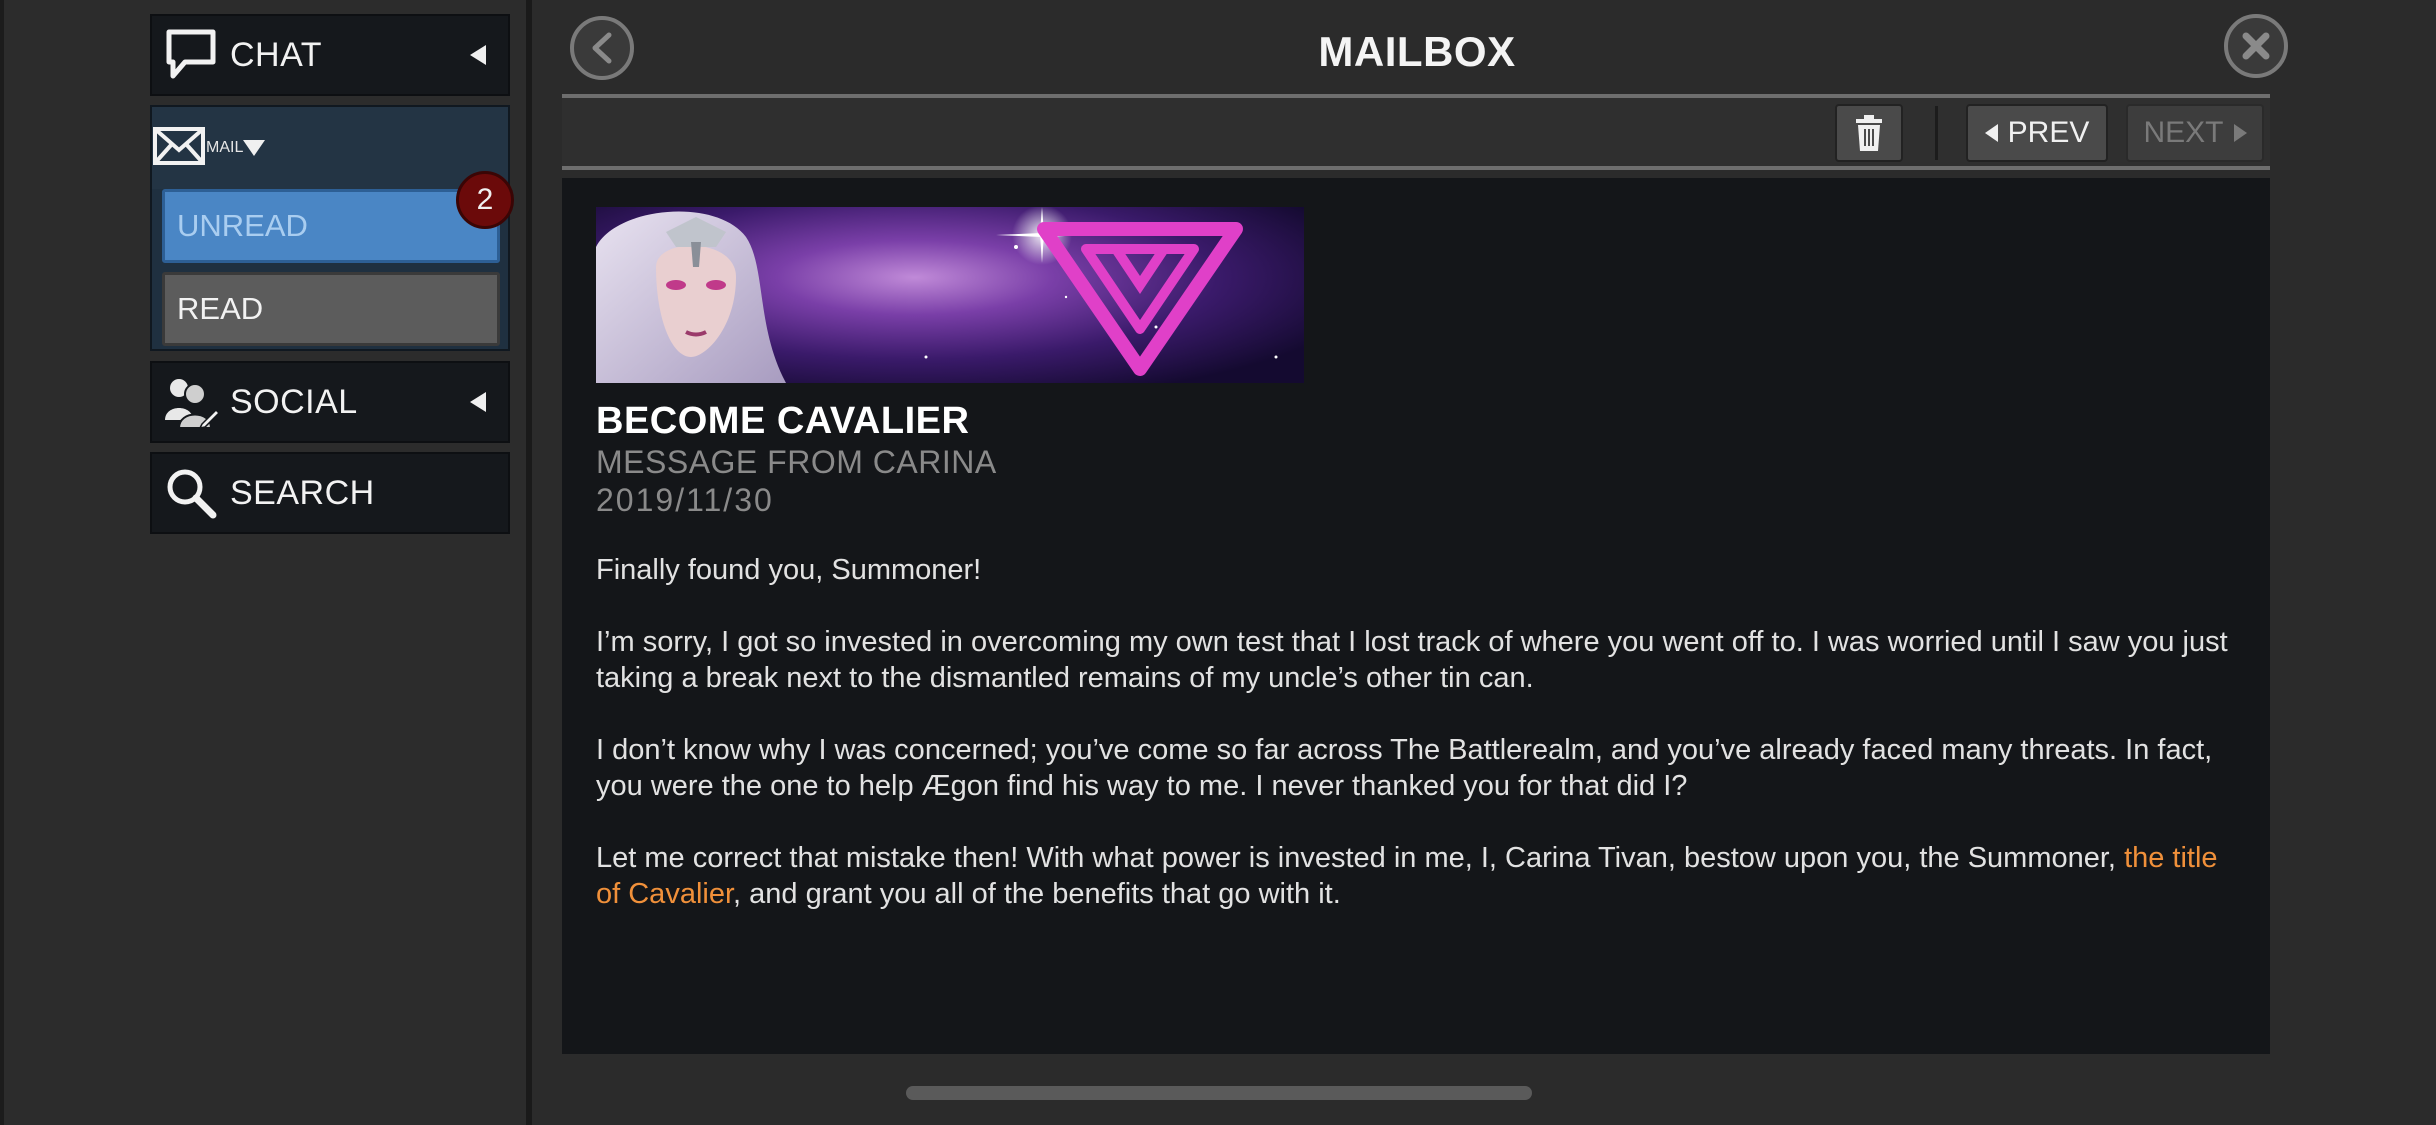 The width and height of the screenshot is (2436, 1125). Describe the element at coordinates (242, 225) in the screenshot. I see `unread-label: UNREAD` at that location.